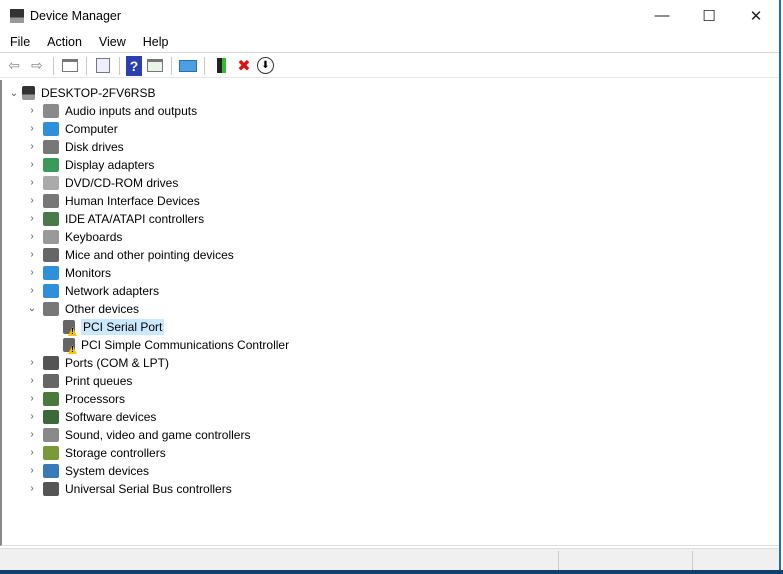 This screenshot has height=574, width=783. What do you see at coordinates (115, 453) in the screenshot?
I see `category-label: Storage controllers` at bounding box center [115, 453].